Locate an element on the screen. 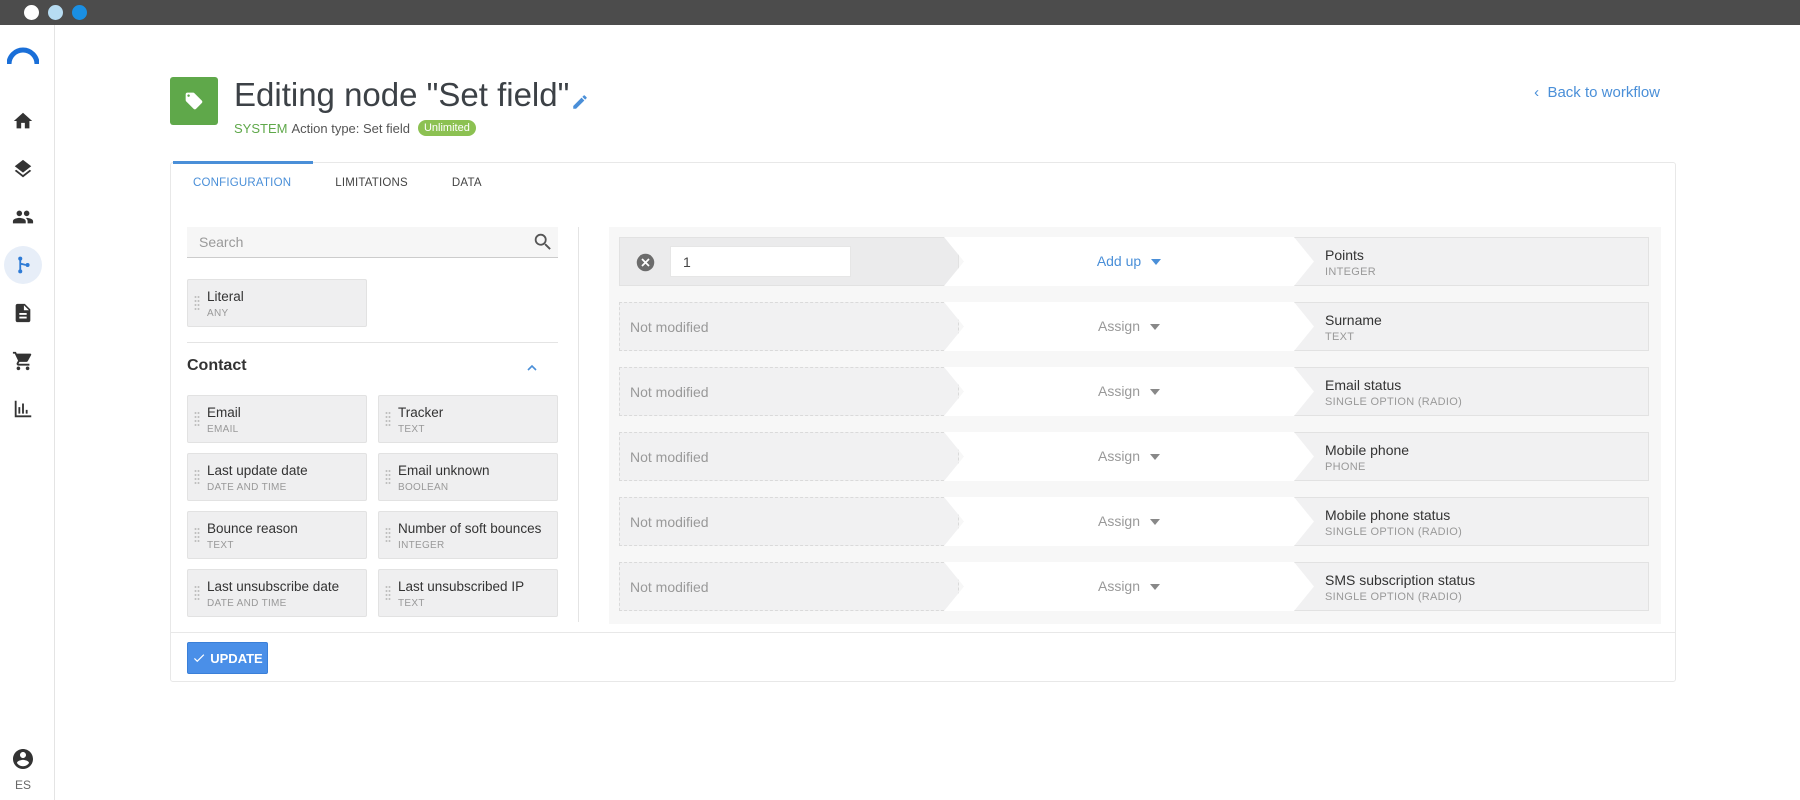 Image resolution: width=1800 pixels, height=800 pixels. field-card-tracker: Tracker TEXT is located at coordinates (468, 419).